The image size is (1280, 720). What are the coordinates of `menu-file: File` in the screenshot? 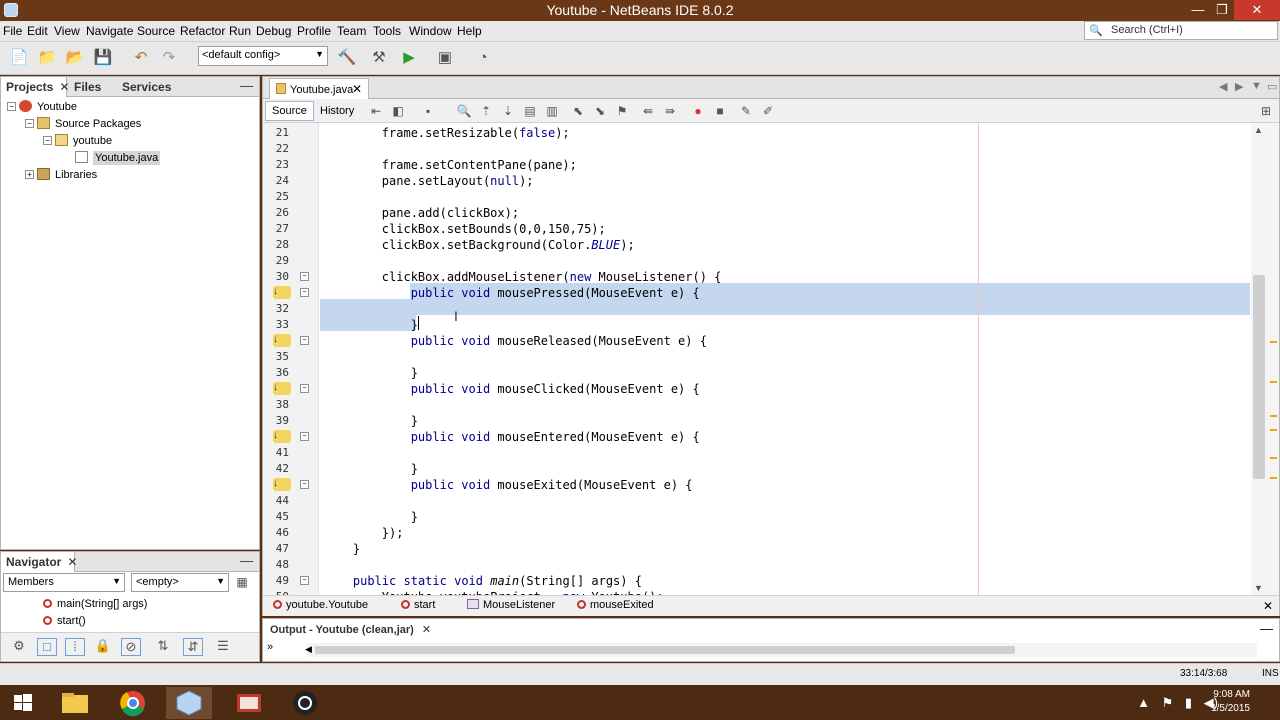 It's located at (12, 31).